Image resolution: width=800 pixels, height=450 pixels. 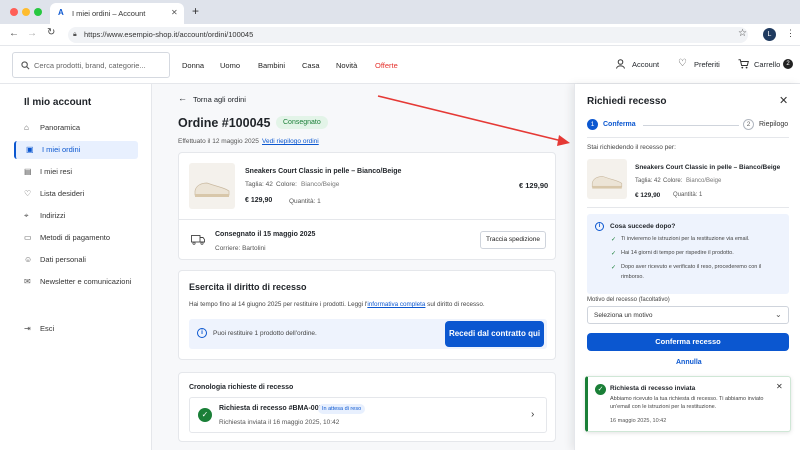 I want to click on forward-arrow-icon: →, so click(x=32, y=33).